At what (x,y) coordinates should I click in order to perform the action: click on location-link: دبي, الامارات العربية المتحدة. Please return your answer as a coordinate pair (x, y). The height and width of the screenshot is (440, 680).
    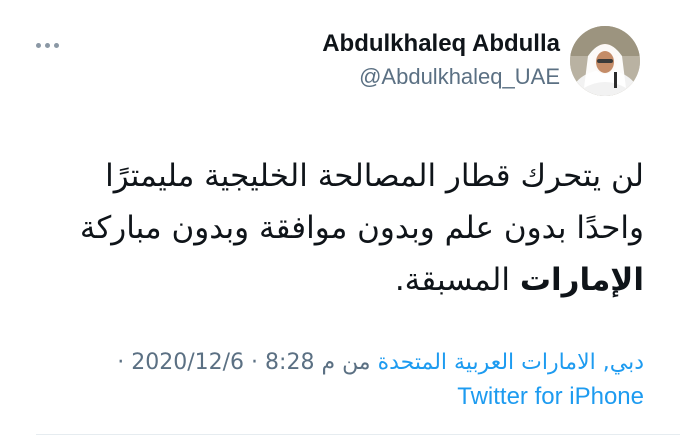
    Looking at the image, I should click on (511, 362).